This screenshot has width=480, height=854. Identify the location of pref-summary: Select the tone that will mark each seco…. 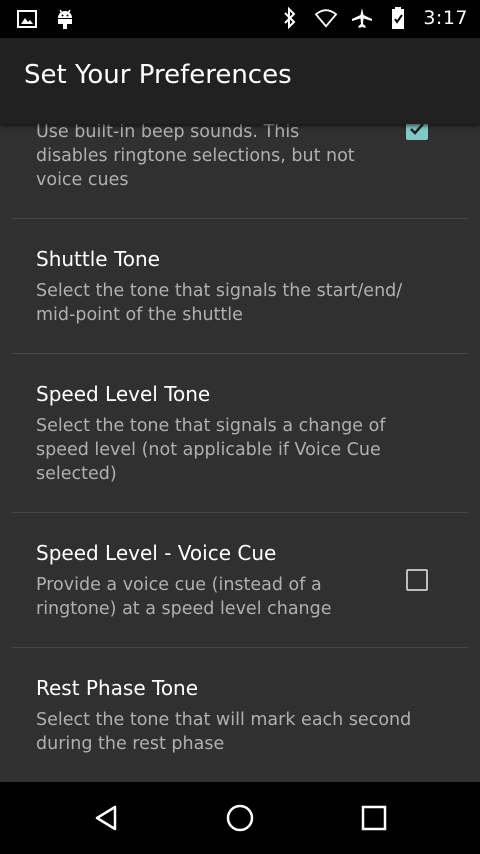
(224, 732).